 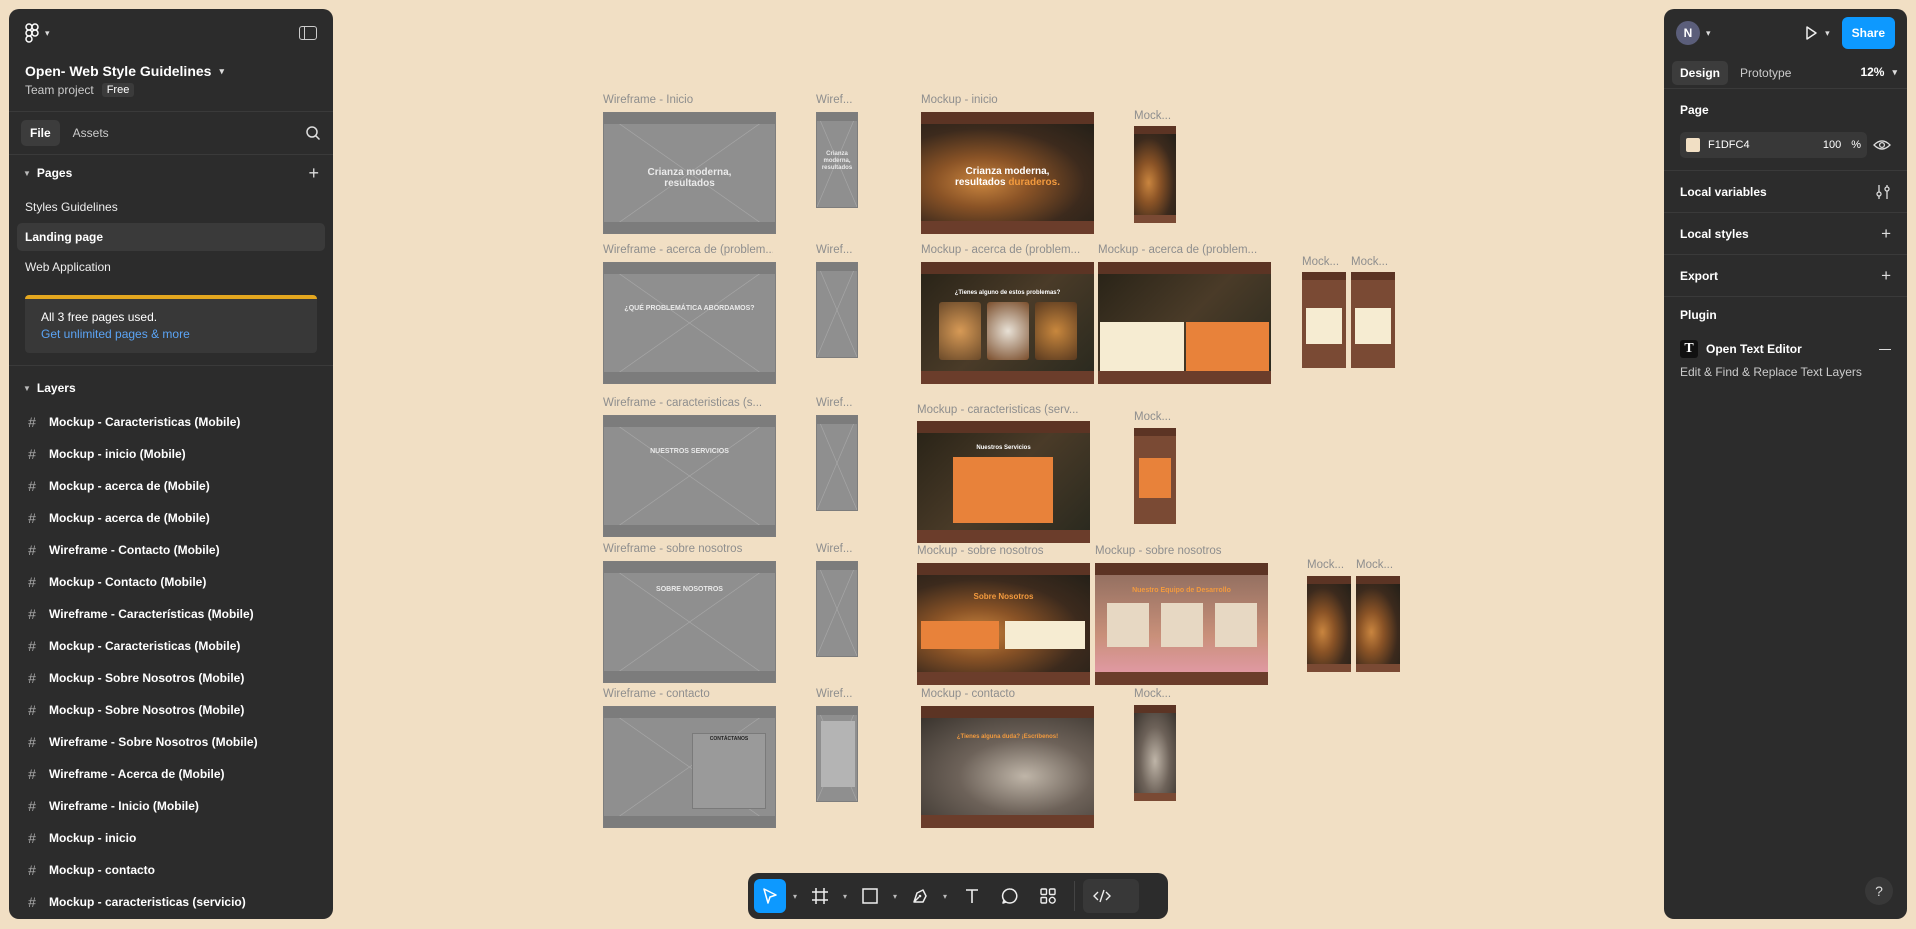 I want to click on frame-wireframe-sobre-mobile, so click(x=837, y=609).